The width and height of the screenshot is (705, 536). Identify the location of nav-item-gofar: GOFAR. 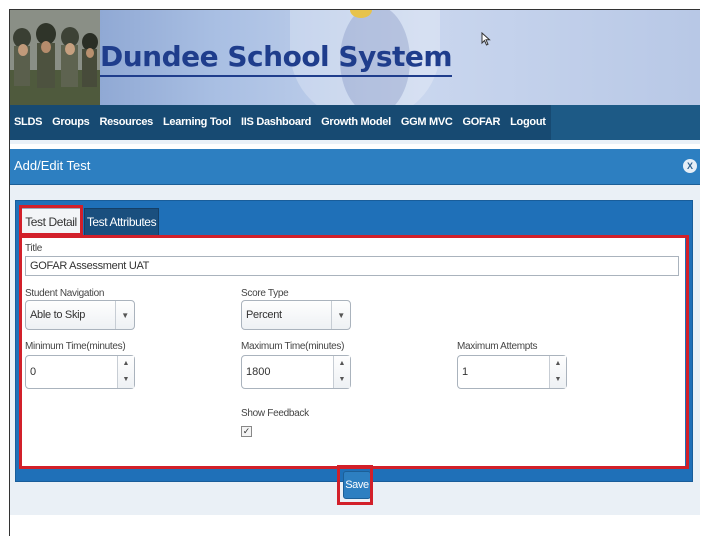
(482, 122).